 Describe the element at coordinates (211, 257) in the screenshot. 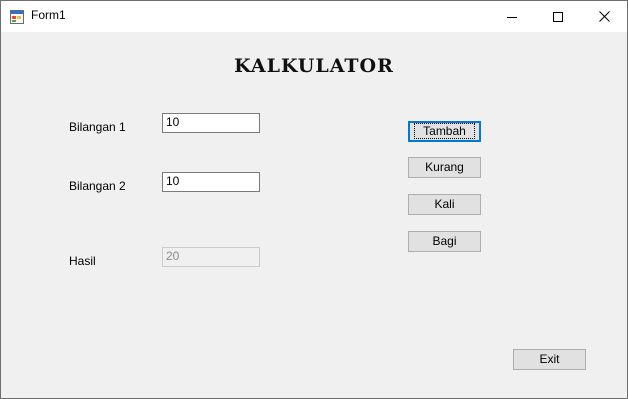

I see `hasil-output: 20` at that location.